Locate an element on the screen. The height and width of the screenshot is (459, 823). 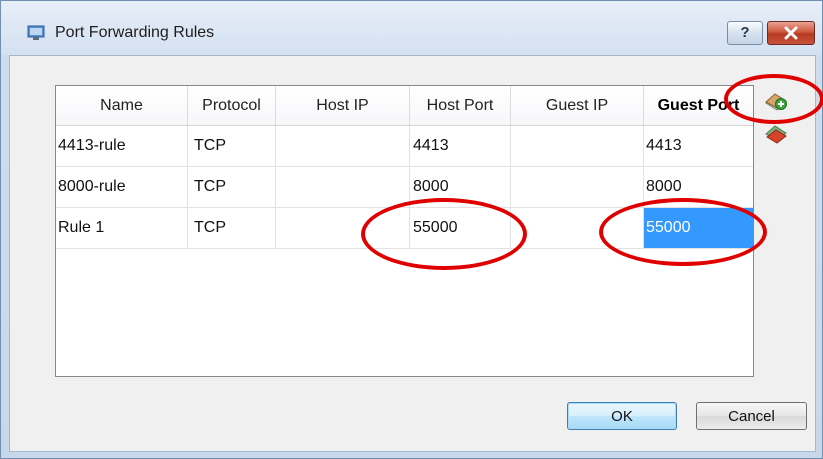
cell-name: 4413-rule is located at coordinates (122, 146).